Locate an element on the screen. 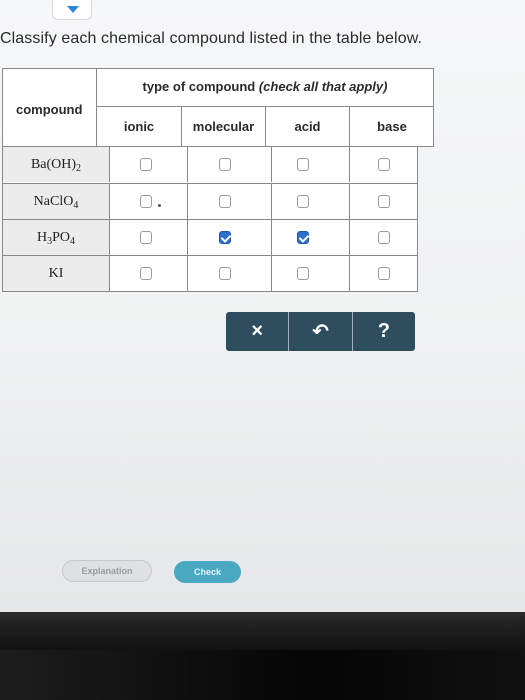 This screenshot has width=525, height=700. chevron-down-icon is located at coordinates (73, 9).